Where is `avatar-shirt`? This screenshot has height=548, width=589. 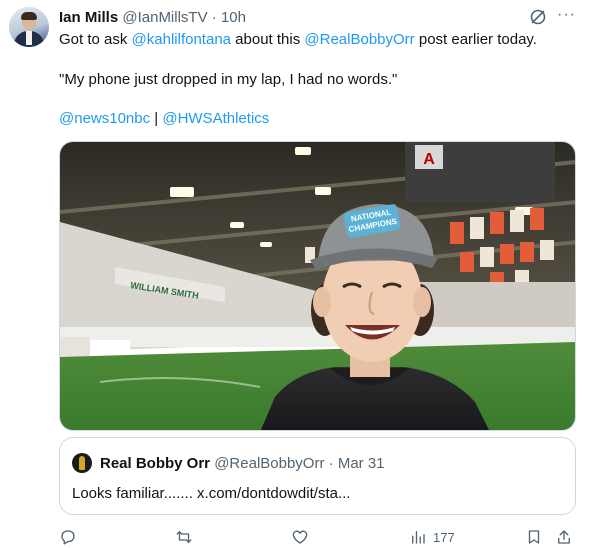
avatar-shirt is located at coordinates (29, 38).